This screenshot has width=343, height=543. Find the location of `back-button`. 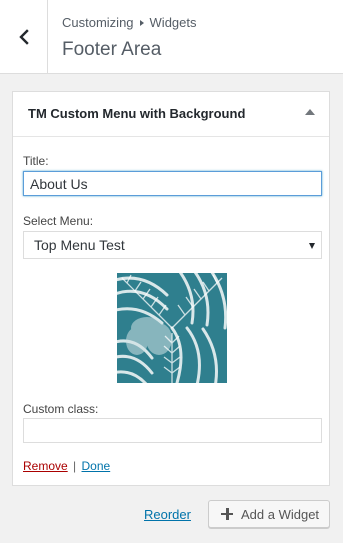

back-button is located at coordinates (24, 36).